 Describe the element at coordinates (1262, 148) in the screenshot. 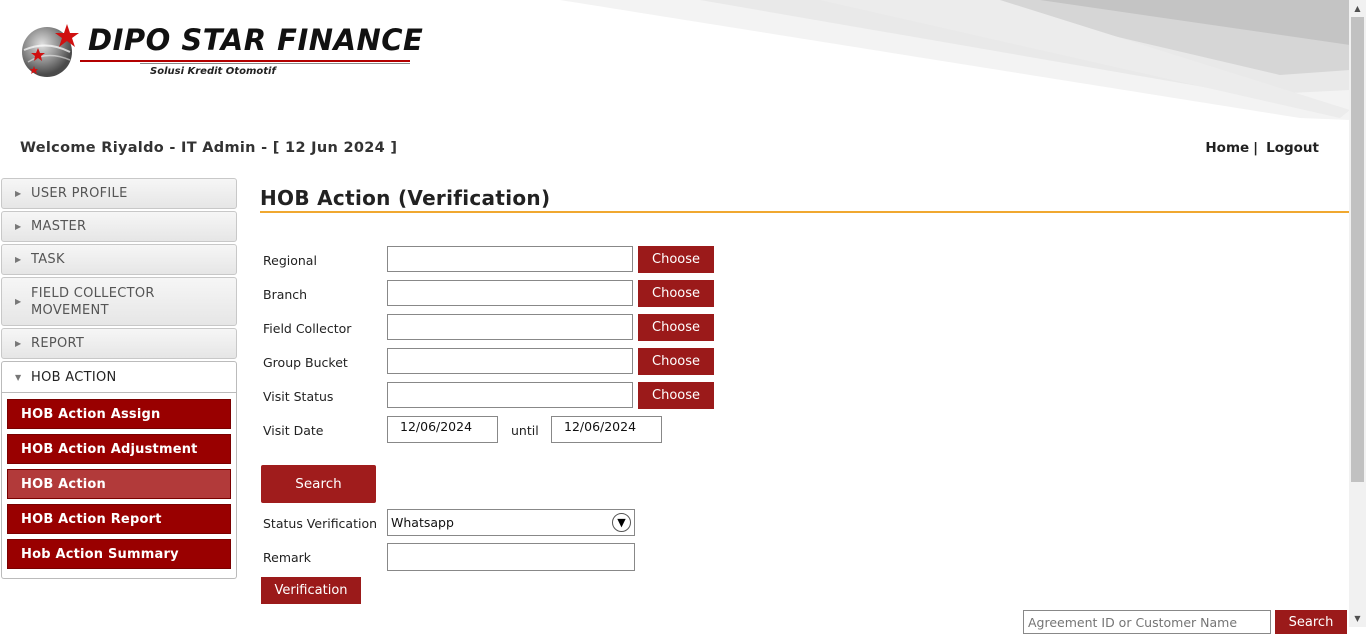

I see `top-nav-links: Home | Logout` at that location.